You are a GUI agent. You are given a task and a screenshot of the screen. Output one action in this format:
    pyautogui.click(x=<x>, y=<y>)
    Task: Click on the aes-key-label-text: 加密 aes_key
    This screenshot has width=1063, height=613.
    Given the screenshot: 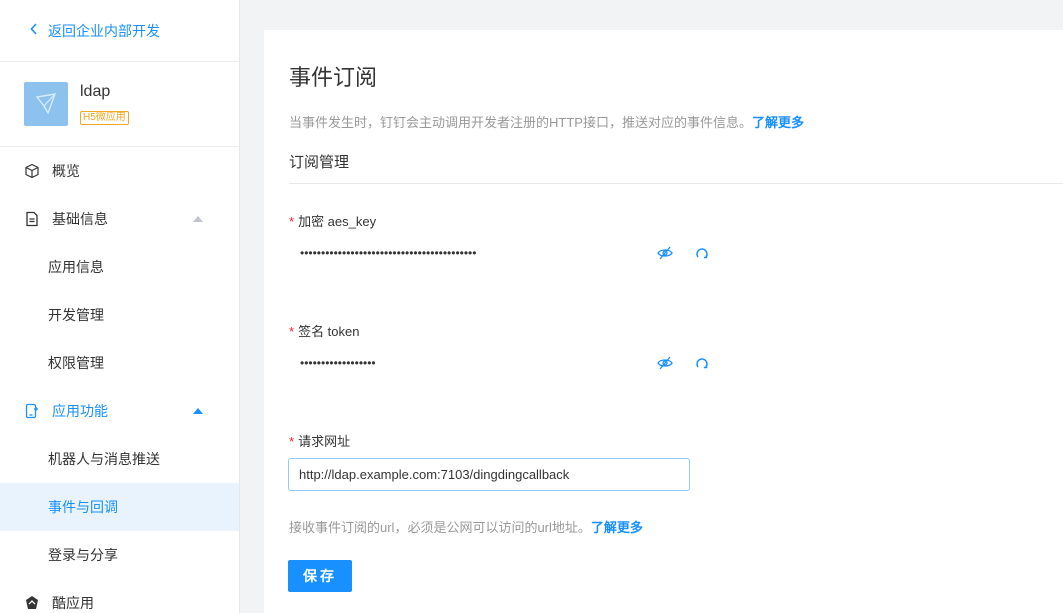 What is the action you would take?
    pyautogui.click(x=337, y=221)
    